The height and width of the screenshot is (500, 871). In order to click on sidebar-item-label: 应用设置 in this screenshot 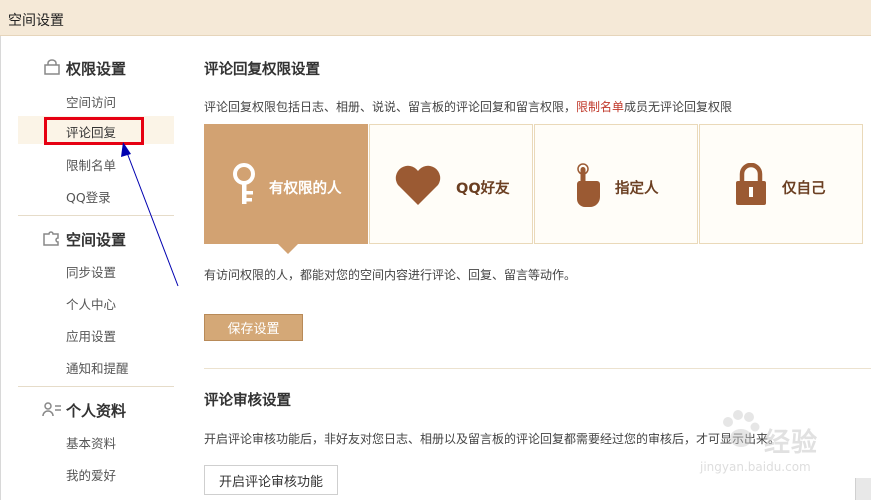, I will do `click(91, 336)`.